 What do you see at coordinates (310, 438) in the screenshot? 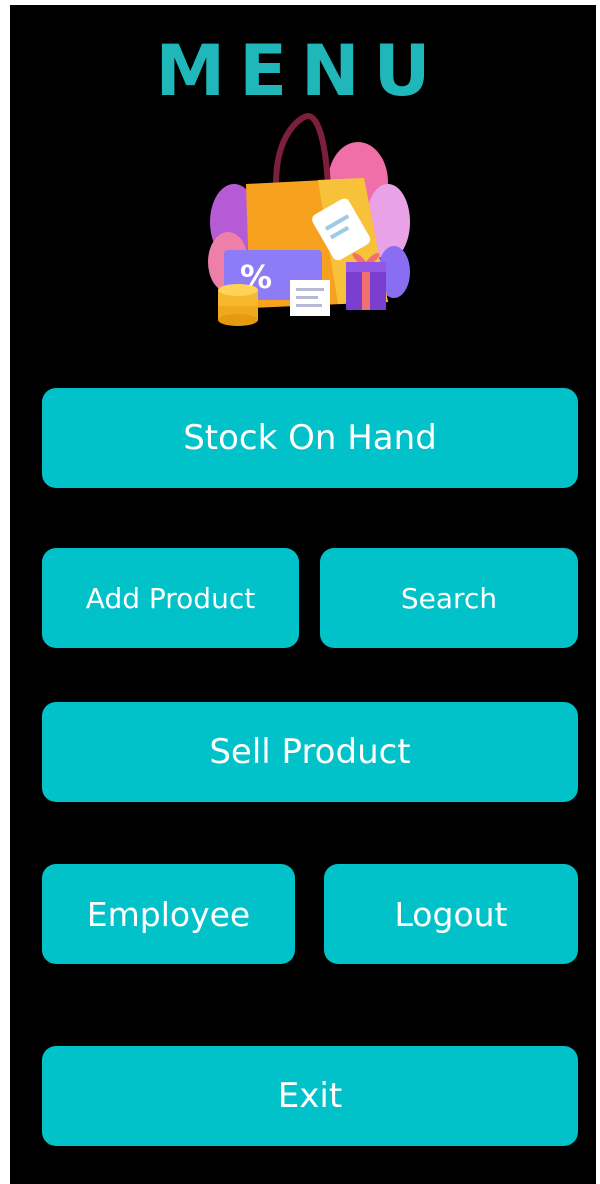
I see `stock-on-hand-button: Stock On Hand` at bounding box center [310, 438].